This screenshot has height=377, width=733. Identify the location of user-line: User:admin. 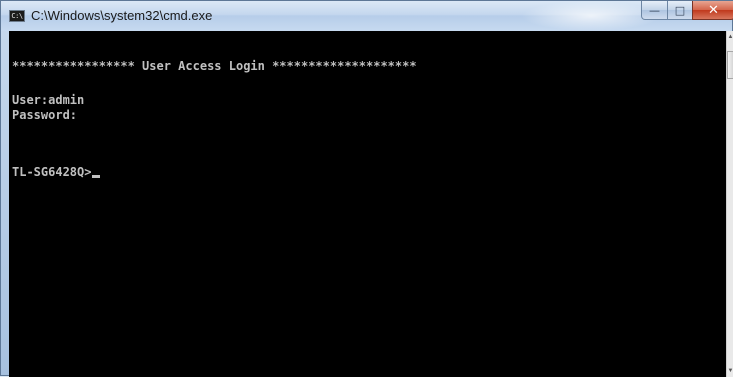
(48, 100).